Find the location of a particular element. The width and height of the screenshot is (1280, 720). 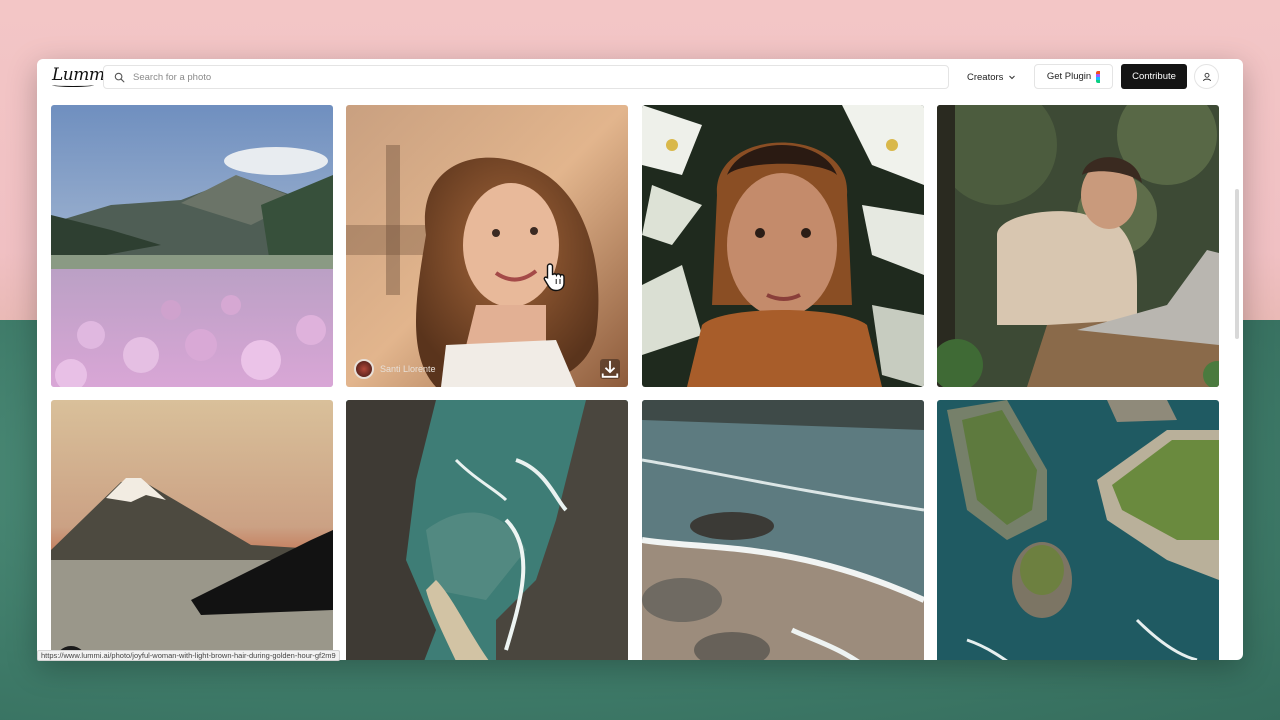

photo-card-man-with-laptop is located at coordinates (1078, 246).